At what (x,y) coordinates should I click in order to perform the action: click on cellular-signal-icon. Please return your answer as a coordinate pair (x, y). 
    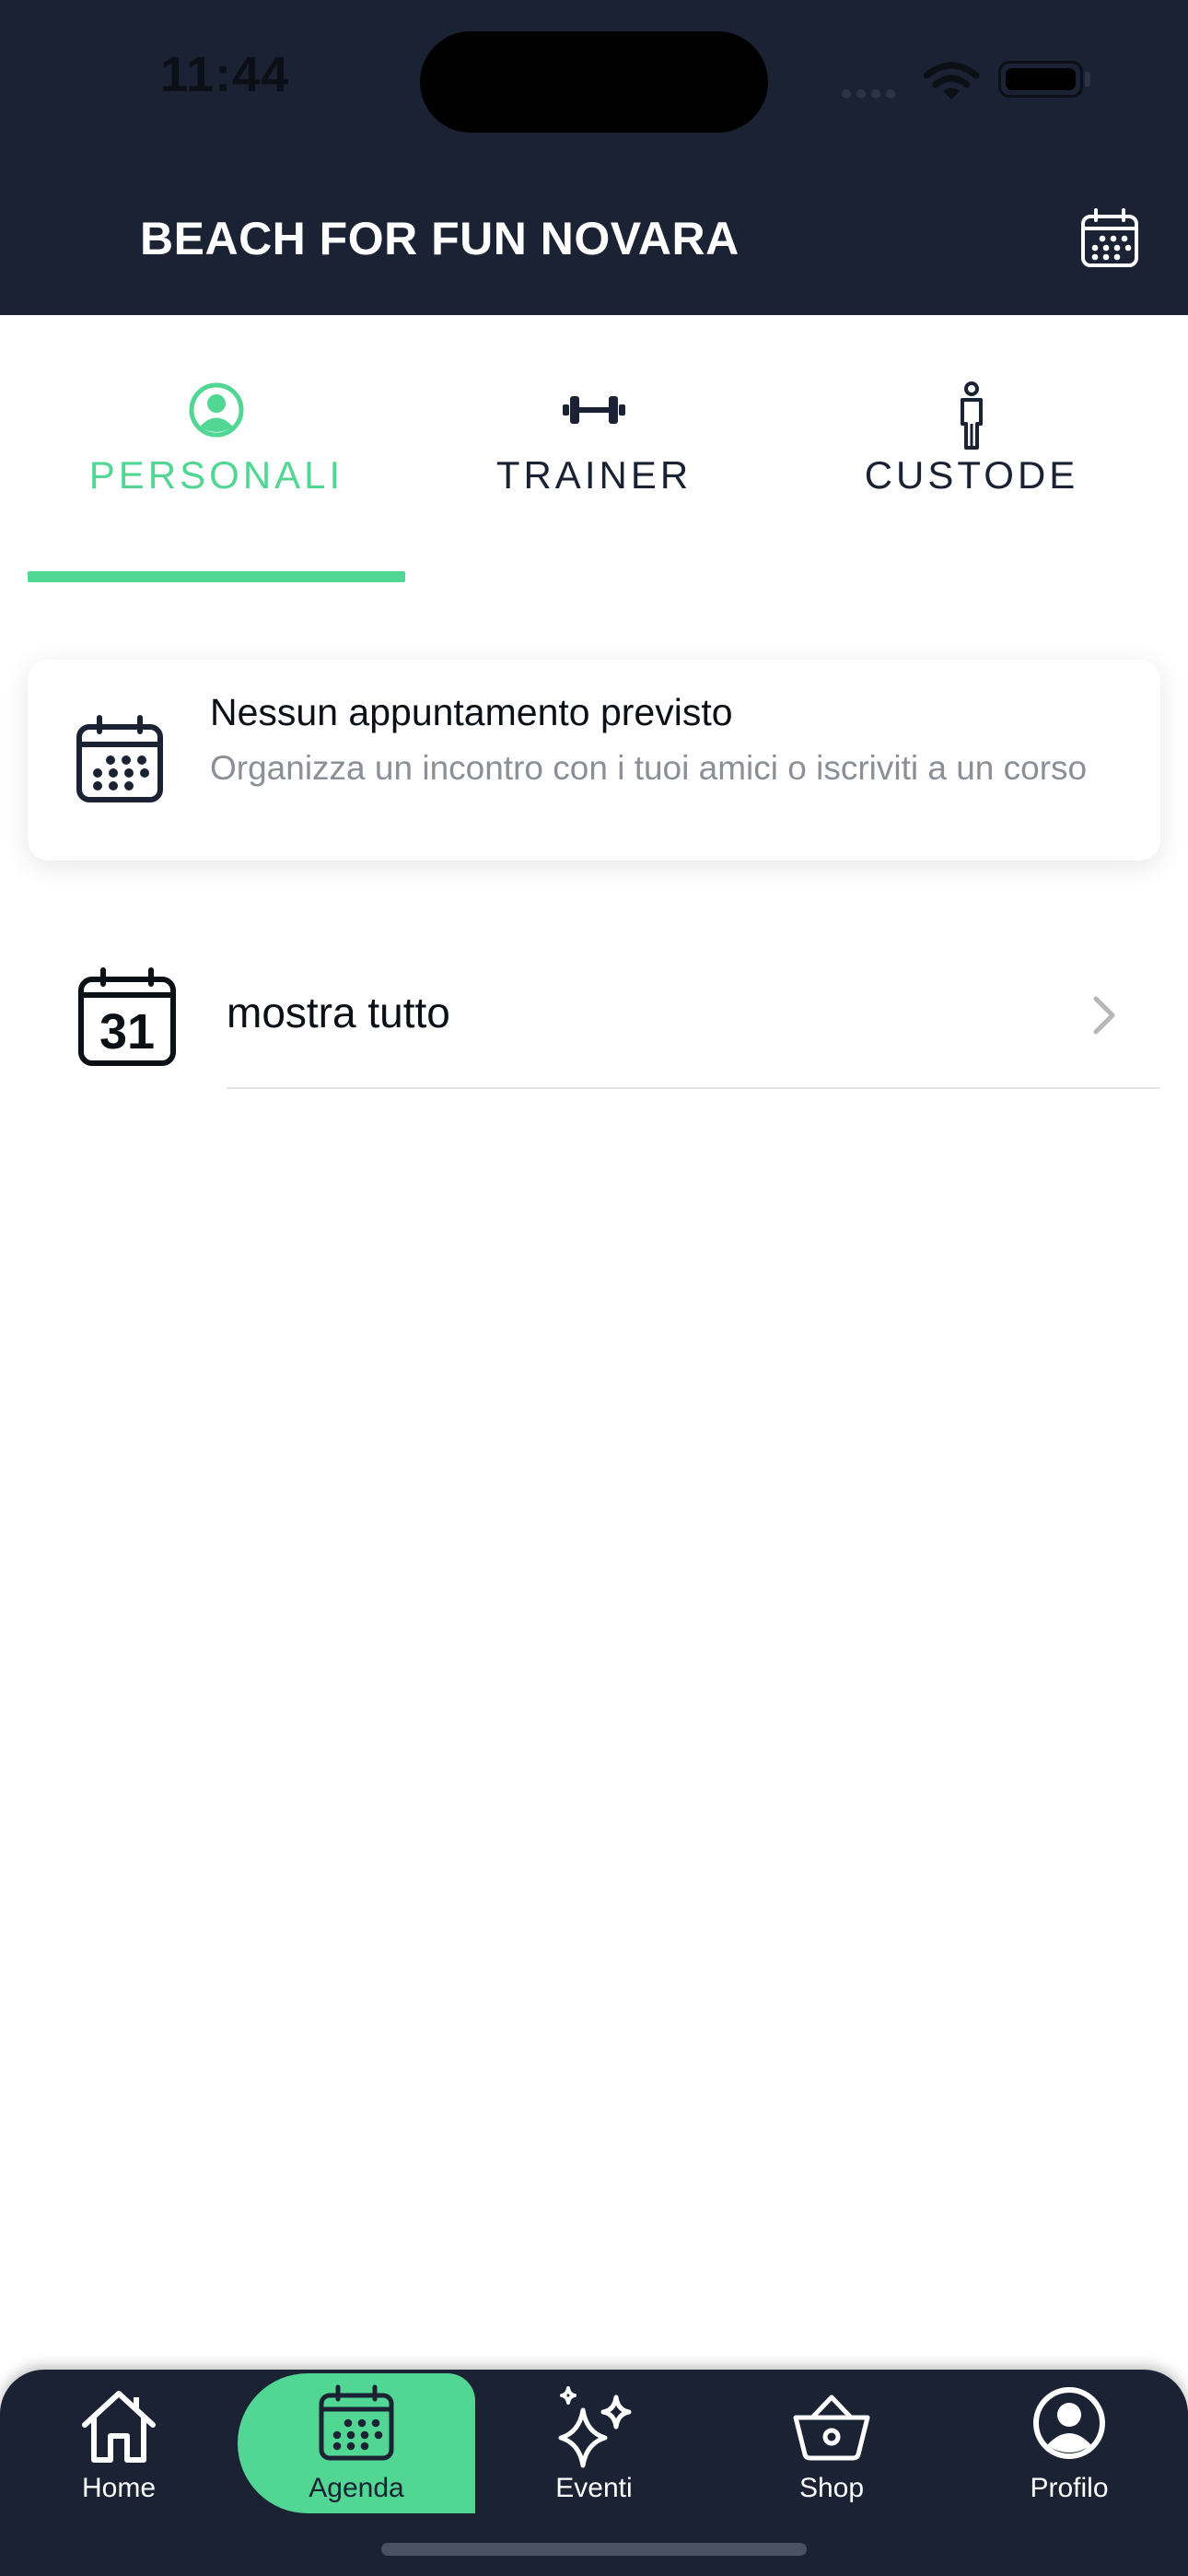
    Looking at the image, I should click on (871, 95).